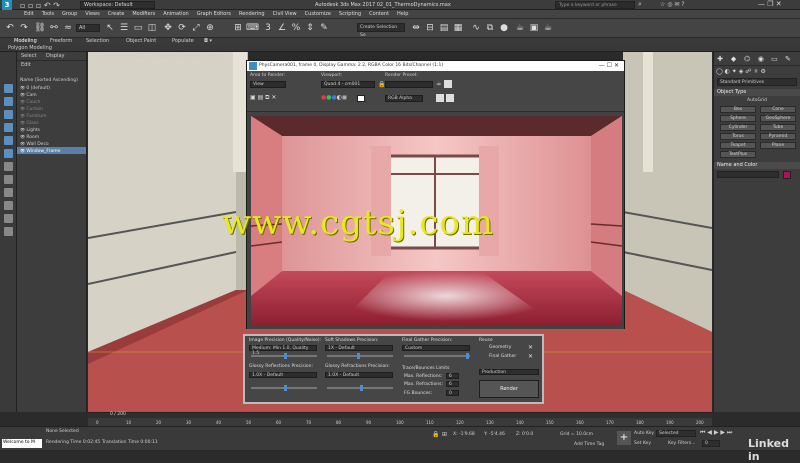 The width and height of the screenshot is (800, 463). What do you see at coordinates (283, 375) in the screenshot?
I see `glossy-reflections-field: 1.0X - Default` at bounding box center [283, 375].